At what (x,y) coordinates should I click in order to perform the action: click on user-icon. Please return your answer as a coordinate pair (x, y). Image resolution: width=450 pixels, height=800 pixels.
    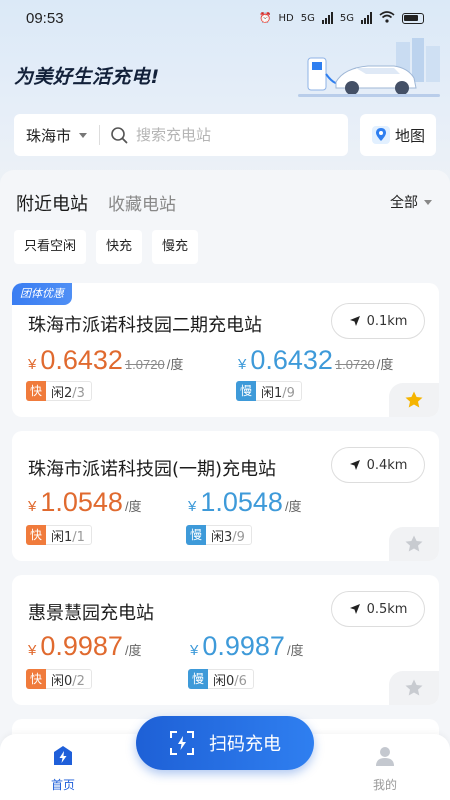
    Looking at the image, I should click on (385, 756).